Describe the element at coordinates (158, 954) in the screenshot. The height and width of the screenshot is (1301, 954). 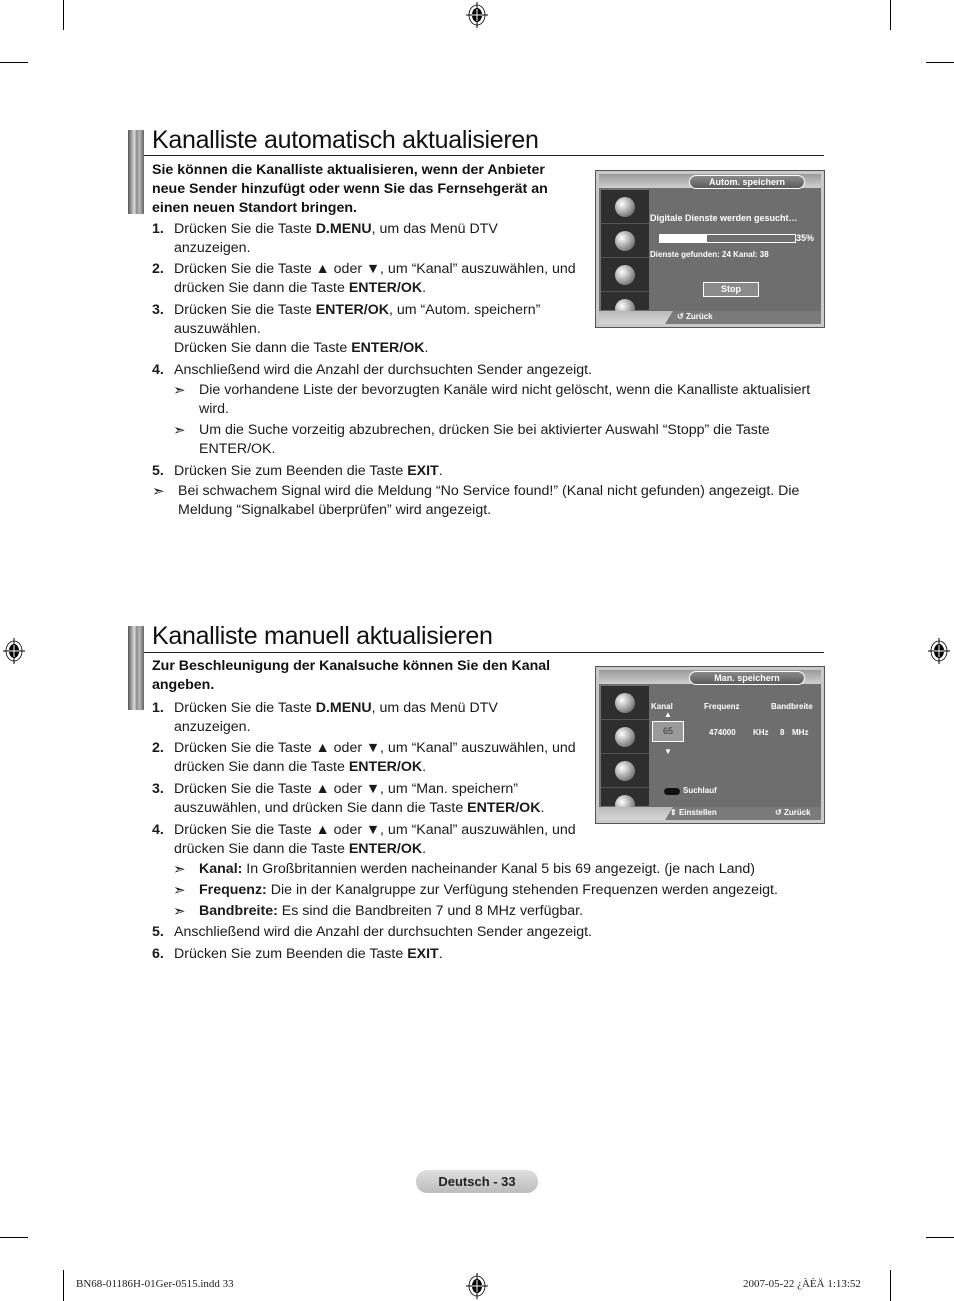
I see `step-number: 6.` at that location.